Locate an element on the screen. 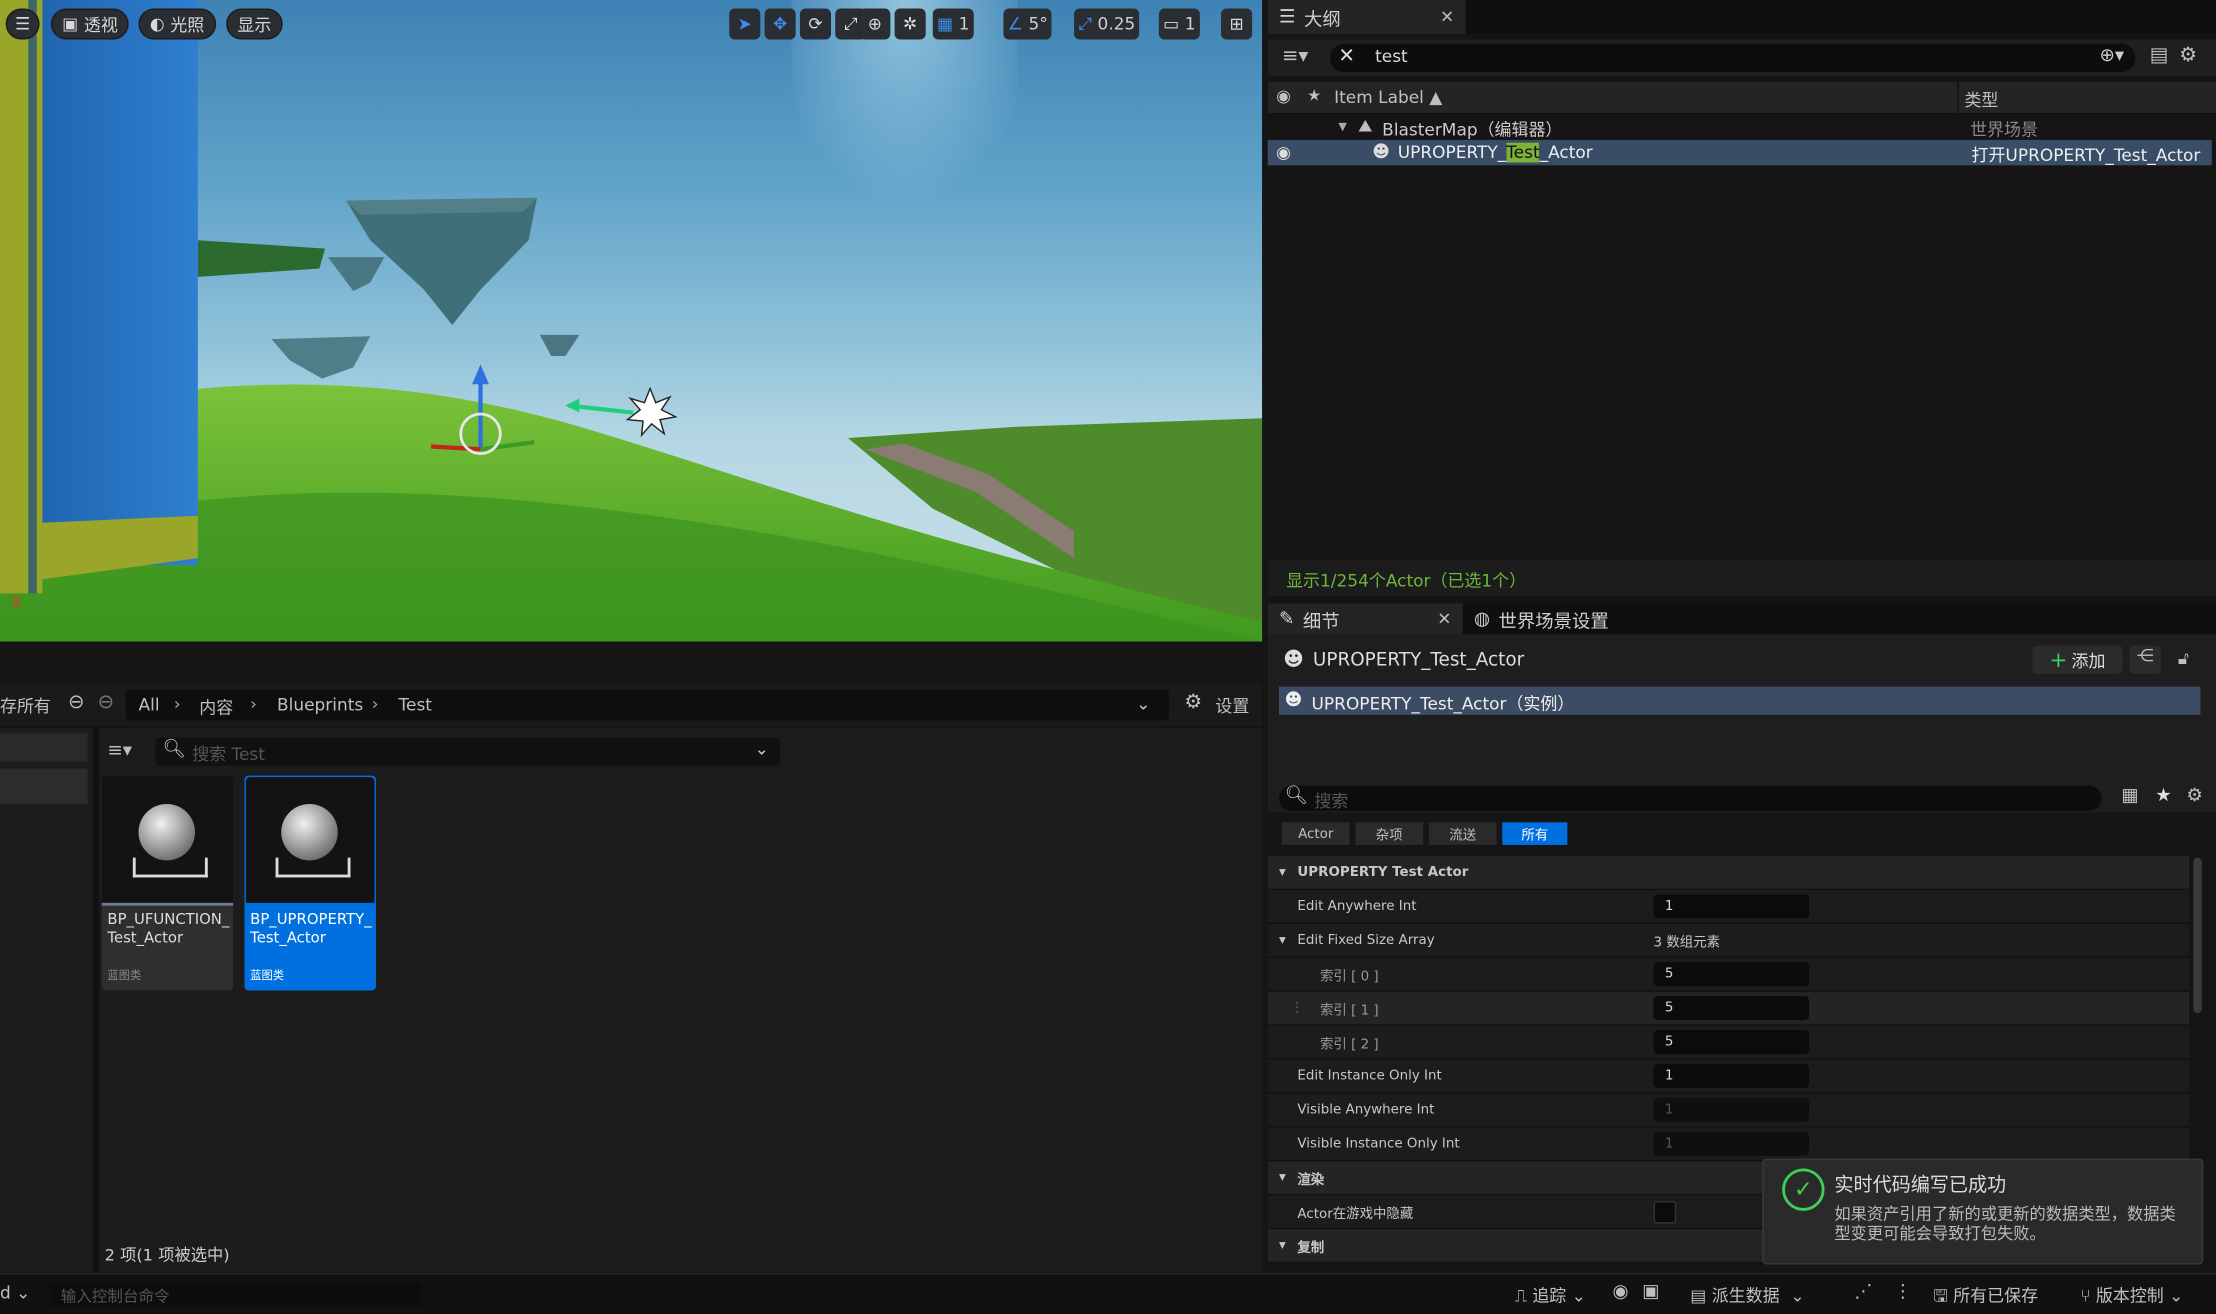  back-icon: ⊖ is located at coordinates (76, 702).